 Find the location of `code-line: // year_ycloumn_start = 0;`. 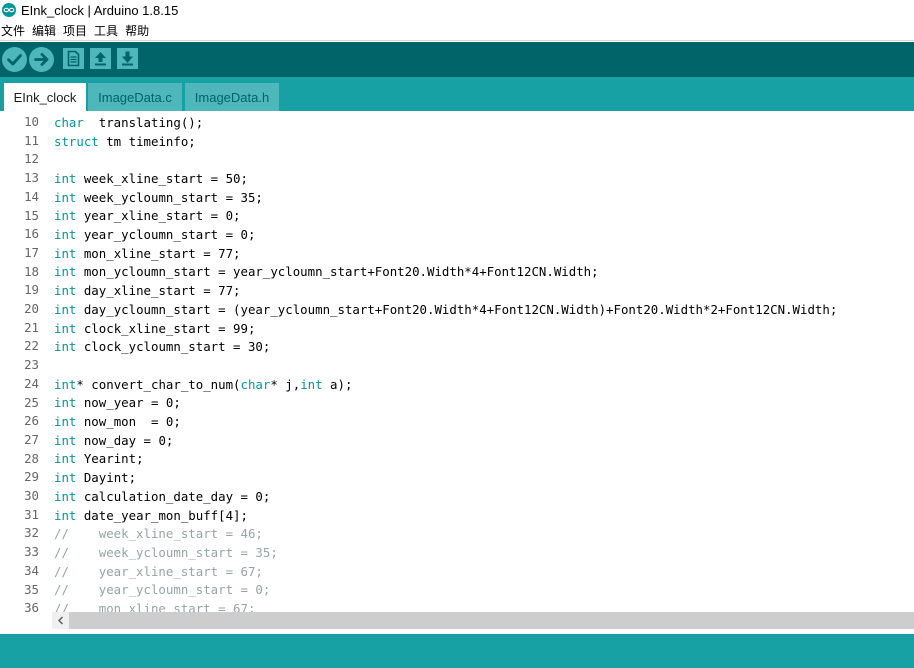

code-line: // year_ycloumn_start = 0; is located at coordinates (162, 590).